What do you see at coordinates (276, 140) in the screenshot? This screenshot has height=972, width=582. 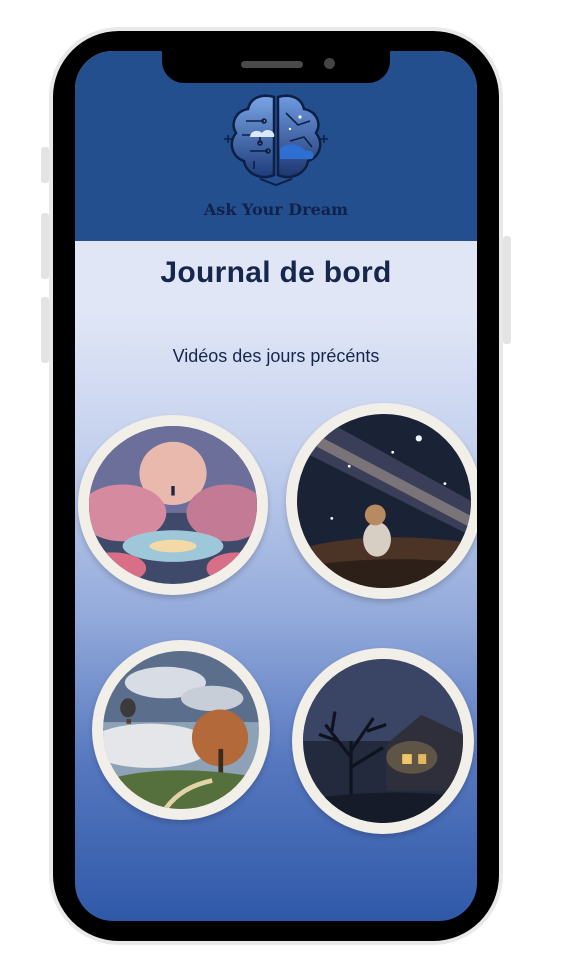 I see `brain-logo-icon` at bounding box center [276, 140].